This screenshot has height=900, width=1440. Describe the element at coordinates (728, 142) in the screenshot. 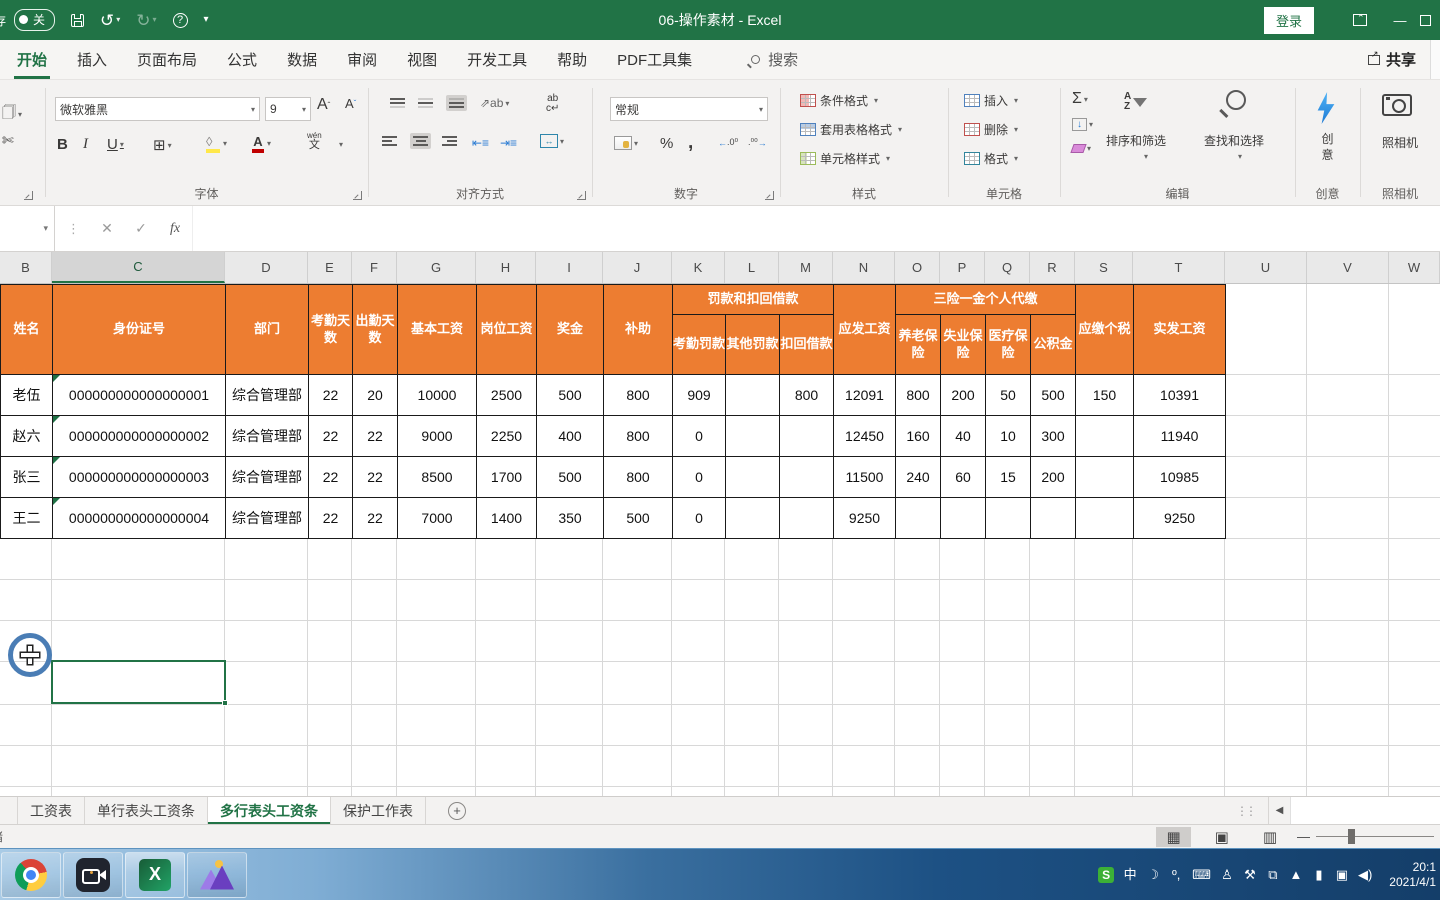

I see `increase-decimal-button: ← .0⁰` at that location.